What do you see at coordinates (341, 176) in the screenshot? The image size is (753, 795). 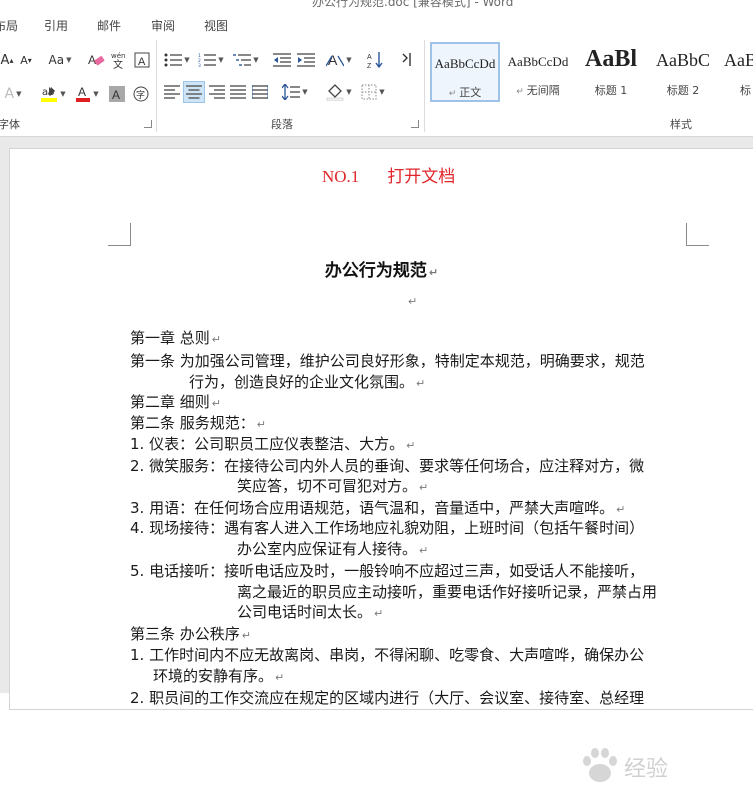 I see `annotation-step: NO.1` at bounding box center [341, 176].